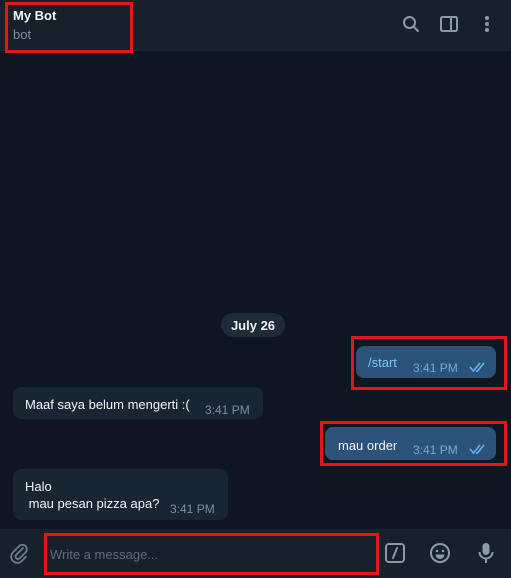 Image resolution: width=511 pixels, height=578 pixels. Describe the element at coordinates (107, 404) in the screenshot. I see `message-text: Maaf saya belum mengerti :(` at that location.